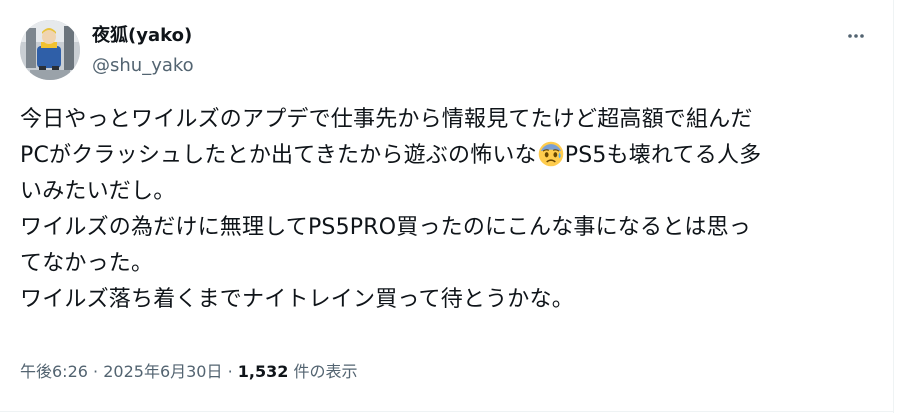  What do you see at coordinates (551, 154) in the screenshot?
I see `anxious-face-with-sweat-icon` at bounding box center [551, 154].